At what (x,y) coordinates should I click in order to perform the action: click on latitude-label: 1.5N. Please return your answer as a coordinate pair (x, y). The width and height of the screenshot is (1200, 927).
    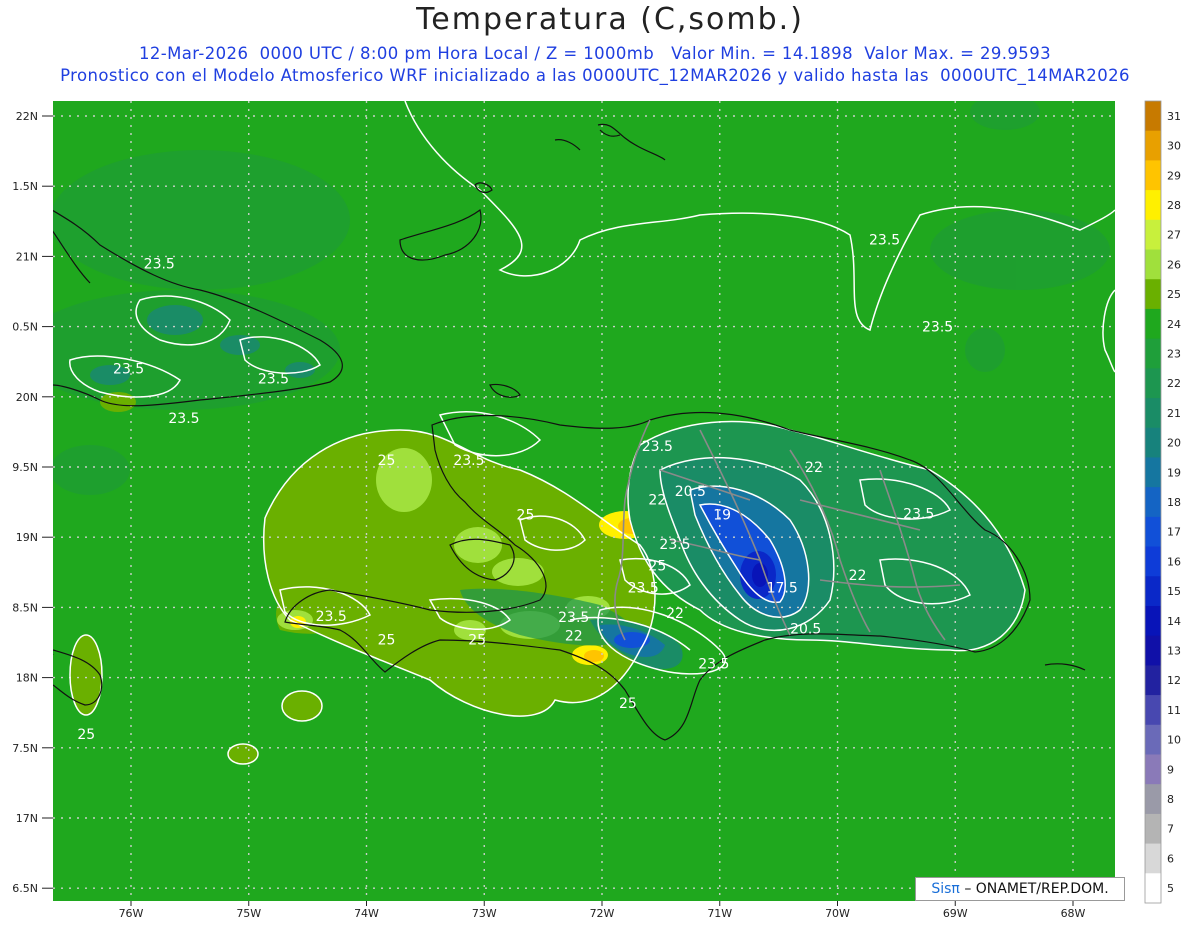
    Looking at the image, I should click on (25, 186).